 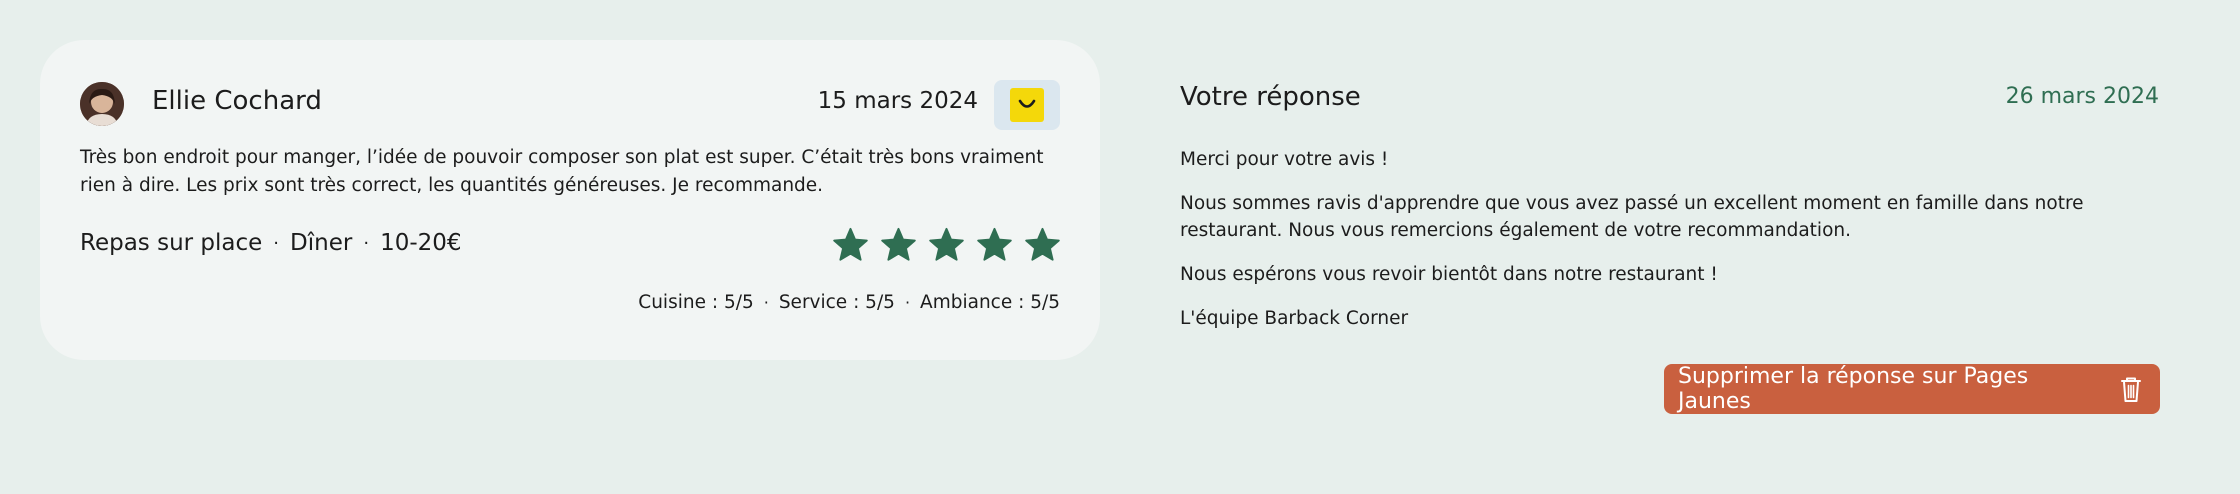 I want to click on response-title: Votre réponse, so click(x=1270, y=97).